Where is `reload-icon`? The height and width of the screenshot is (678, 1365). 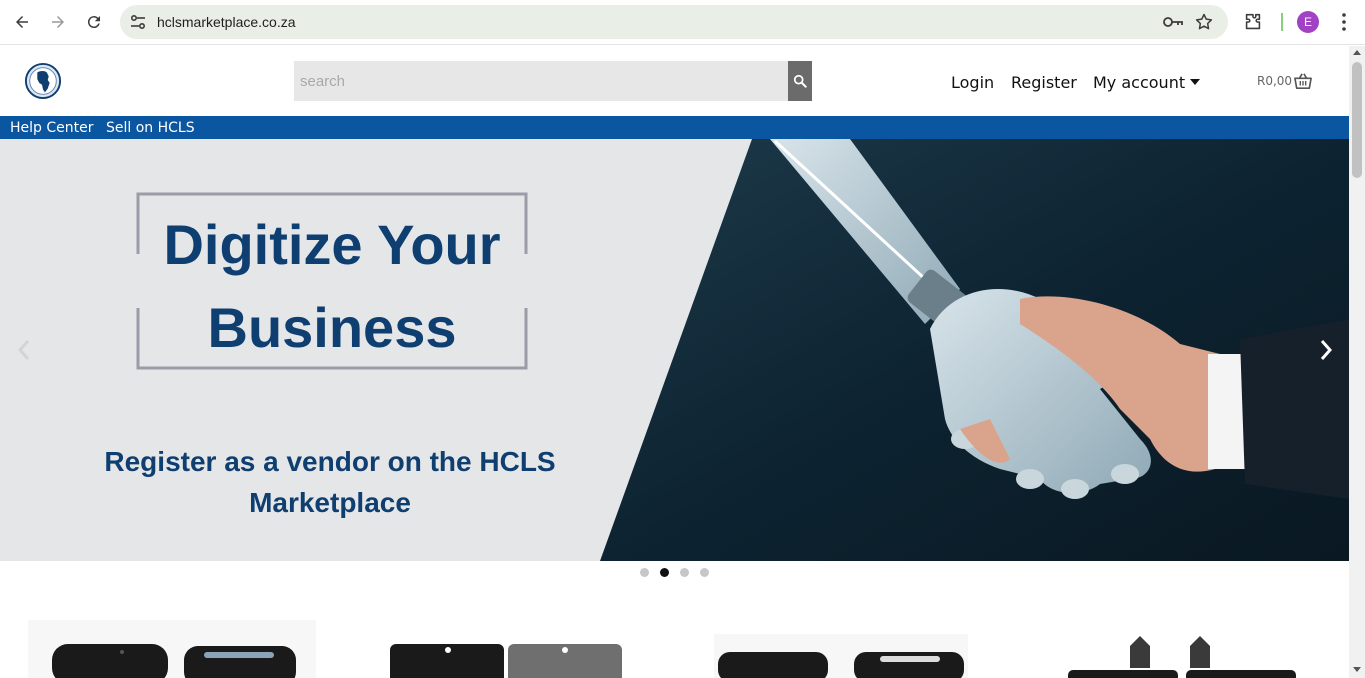
reload-icon is located at coordinates (93, 22).